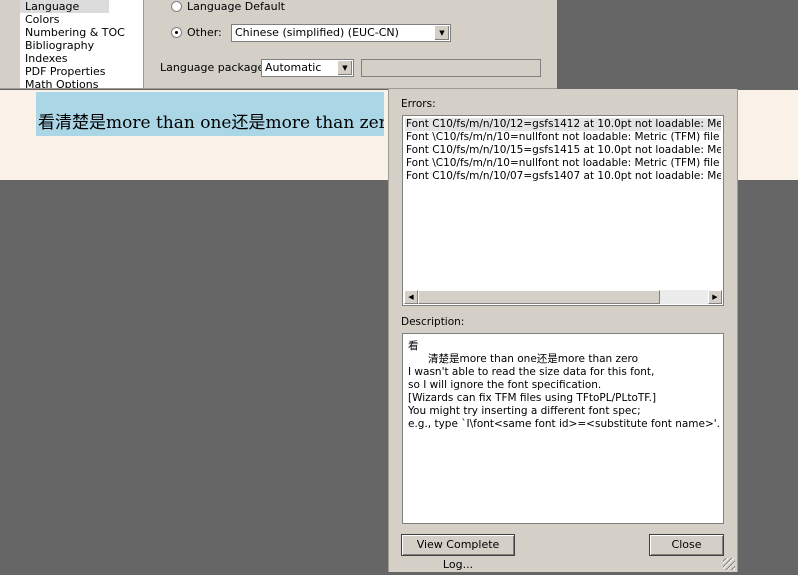  I want to click on language-default-radio, so click(176, 6).